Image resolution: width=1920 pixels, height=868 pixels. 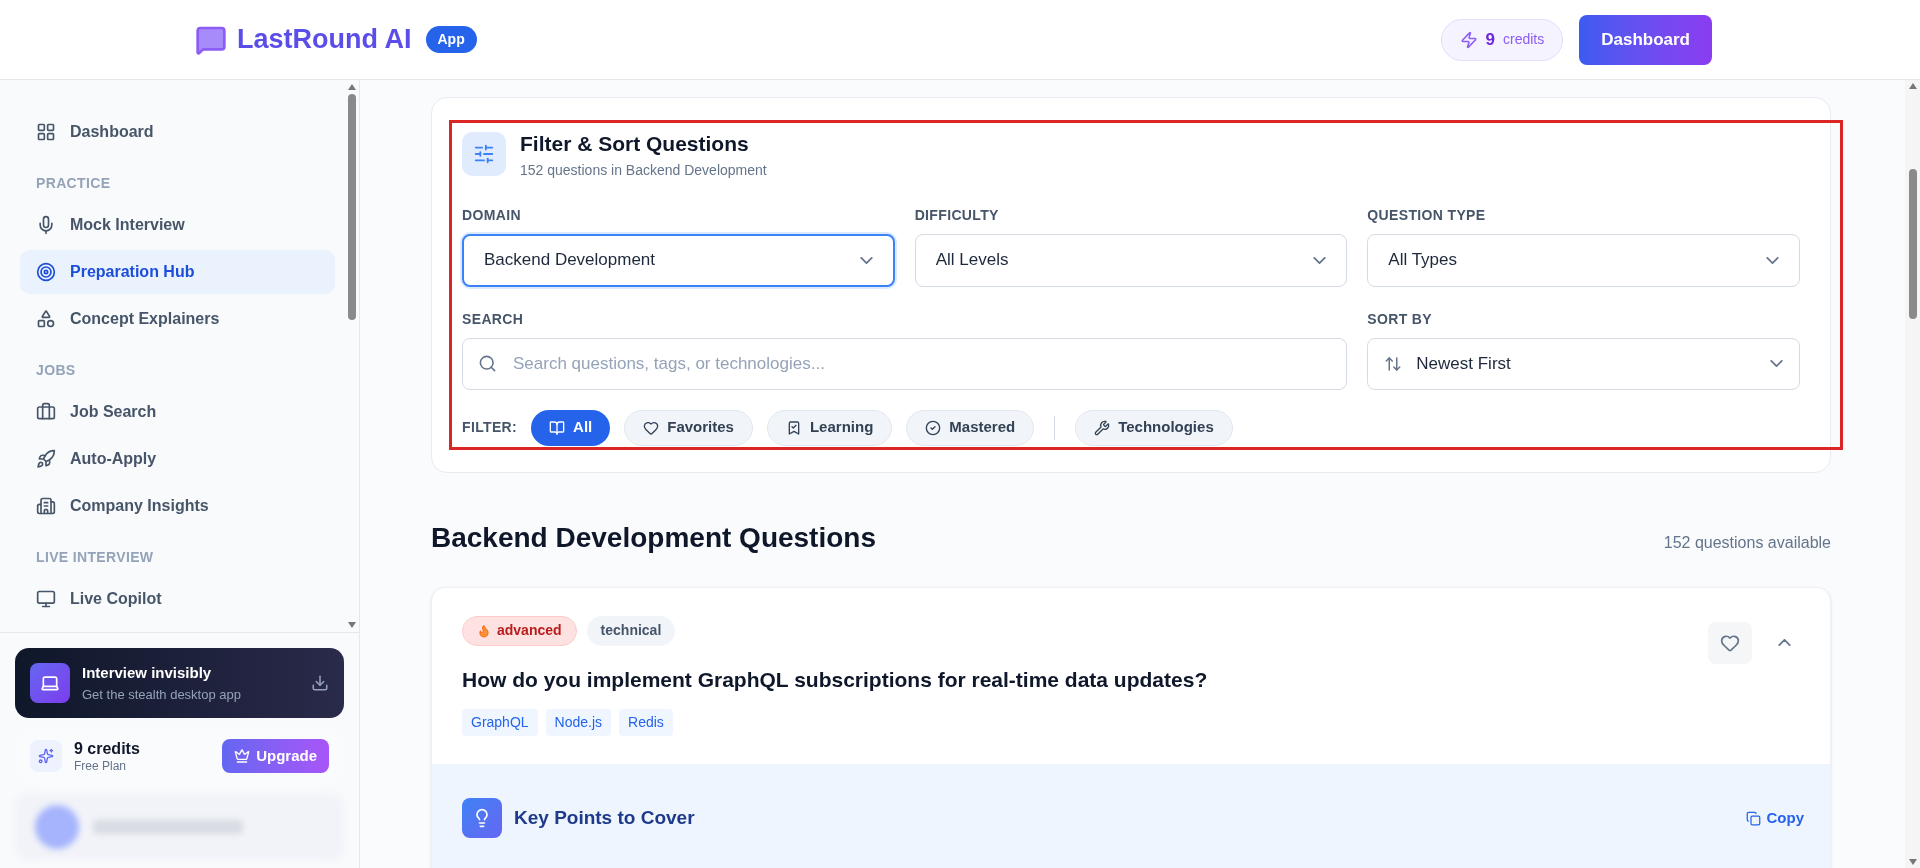 What do you see at coordinates (324, 40) in the screenshot?
I see `logo-text: LastRound AI` at bounding box center [324, 40].